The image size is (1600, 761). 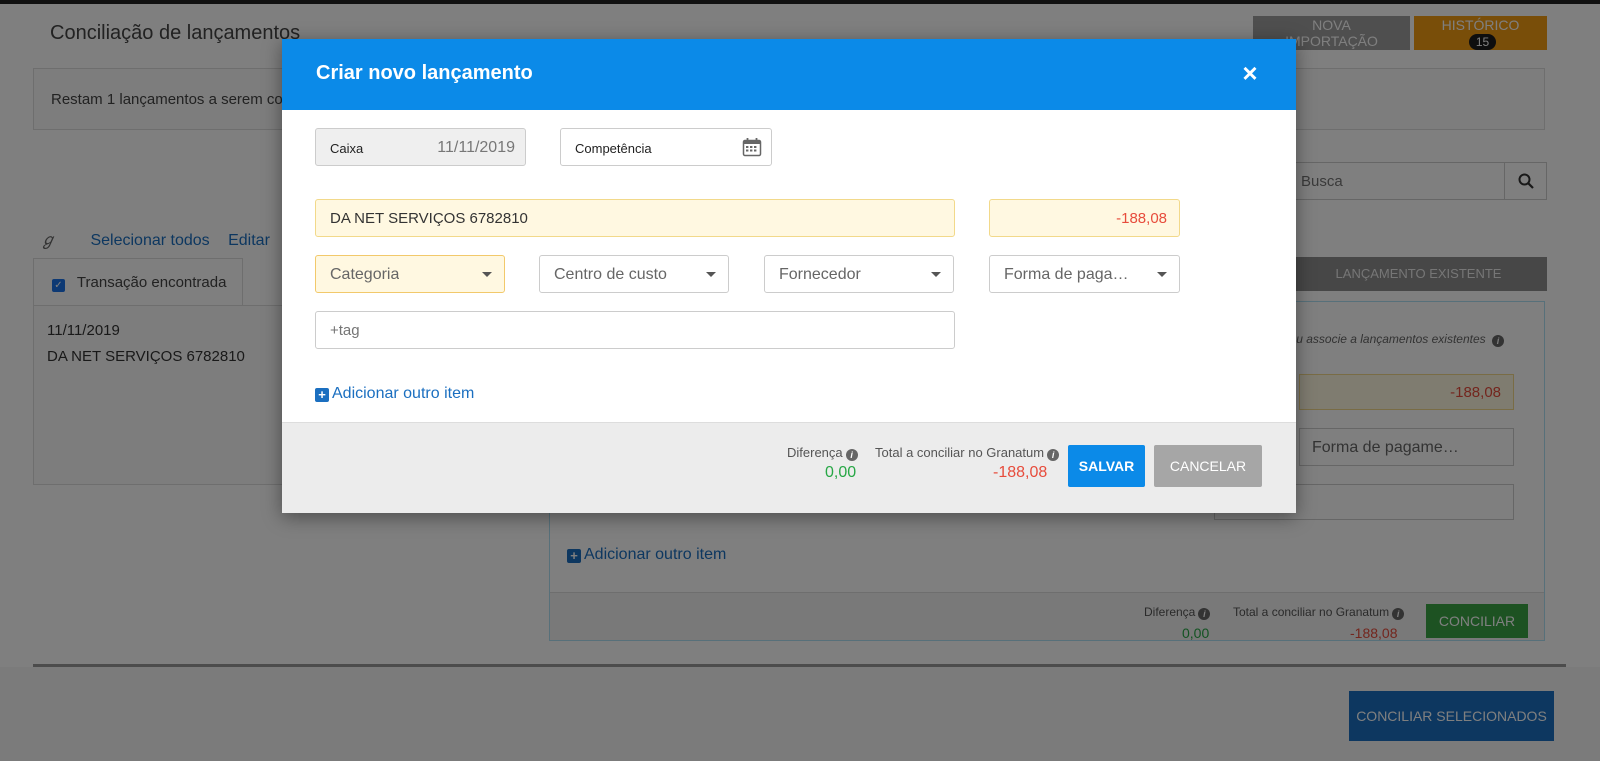 I want to click on tag-input, so click(x=635, y=330).